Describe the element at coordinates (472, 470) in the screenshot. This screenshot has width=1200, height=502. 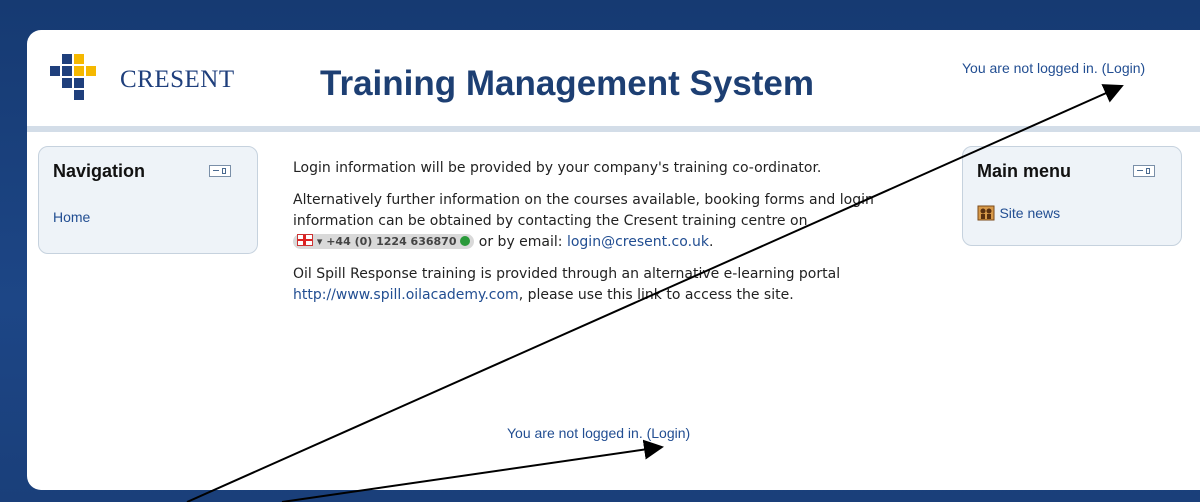
I see `arrow-to-footer-login` at that location.